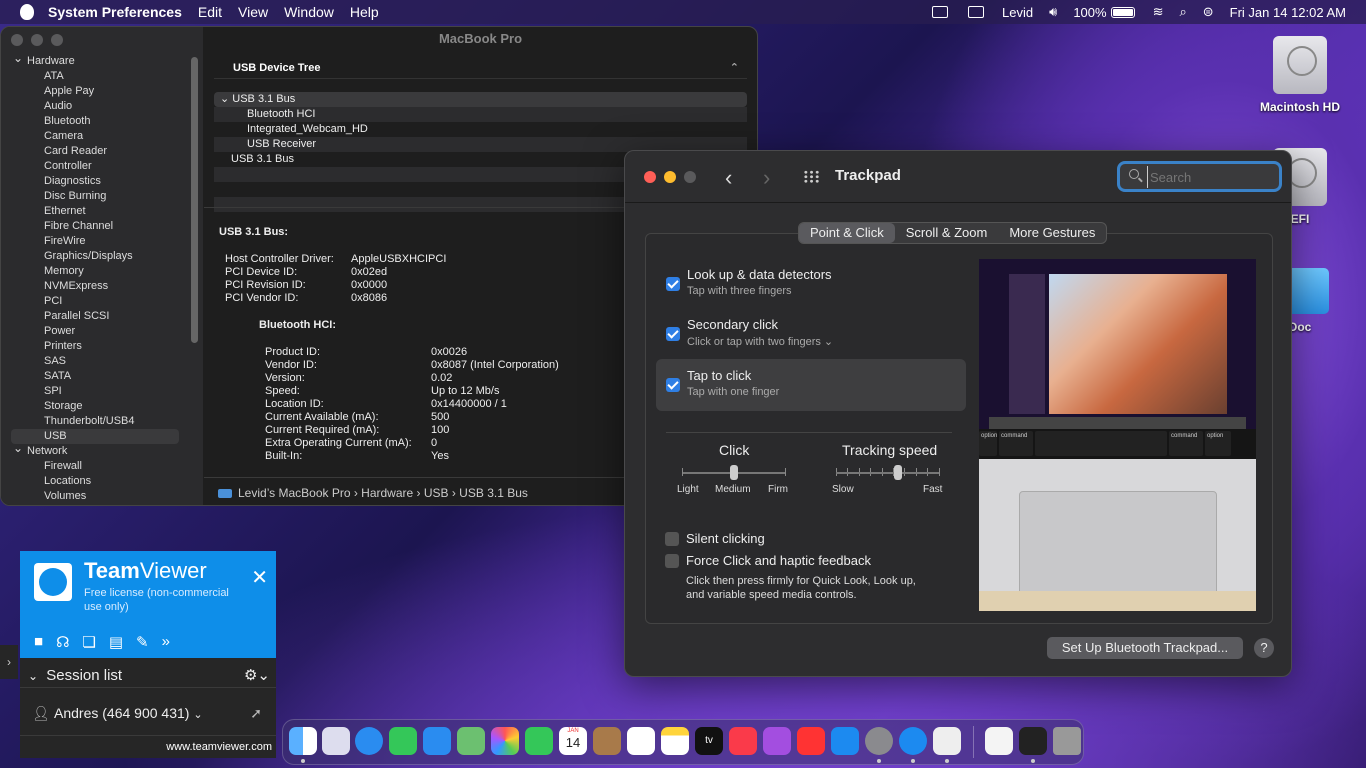 This screenshot has height=768, width=1366. I want to click on activity-monitor-icon, so click(940, 12).